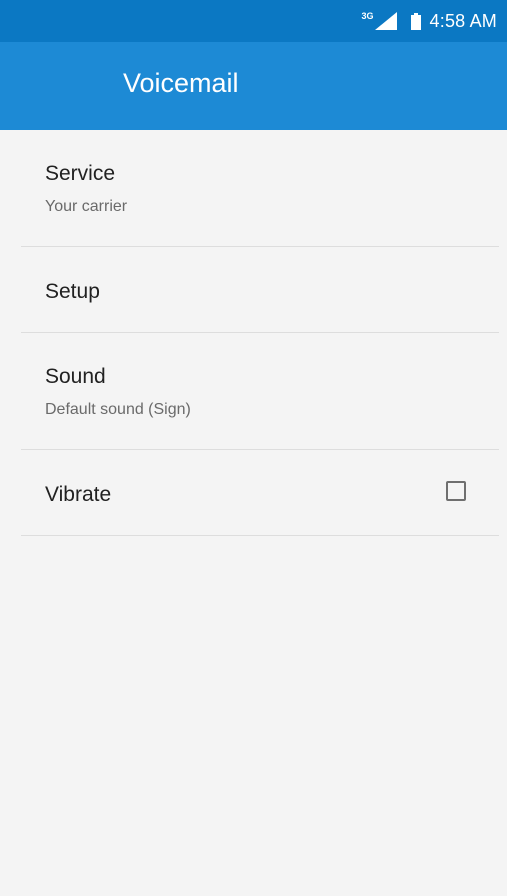 This screenshot has height=896, width=507. What do you see at coordinates (260, 290) in the screenshot?
I see `setting-setup: Setup` at bounding box center [260, 290].